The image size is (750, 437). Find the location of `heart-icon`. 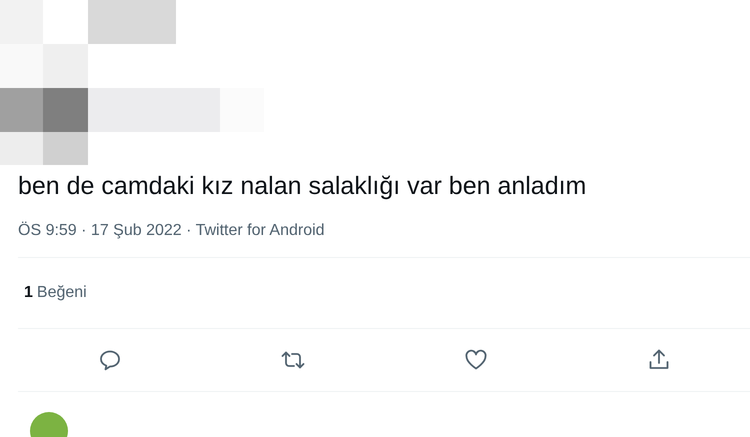

heart-icon is located at coordinates (476, 360).